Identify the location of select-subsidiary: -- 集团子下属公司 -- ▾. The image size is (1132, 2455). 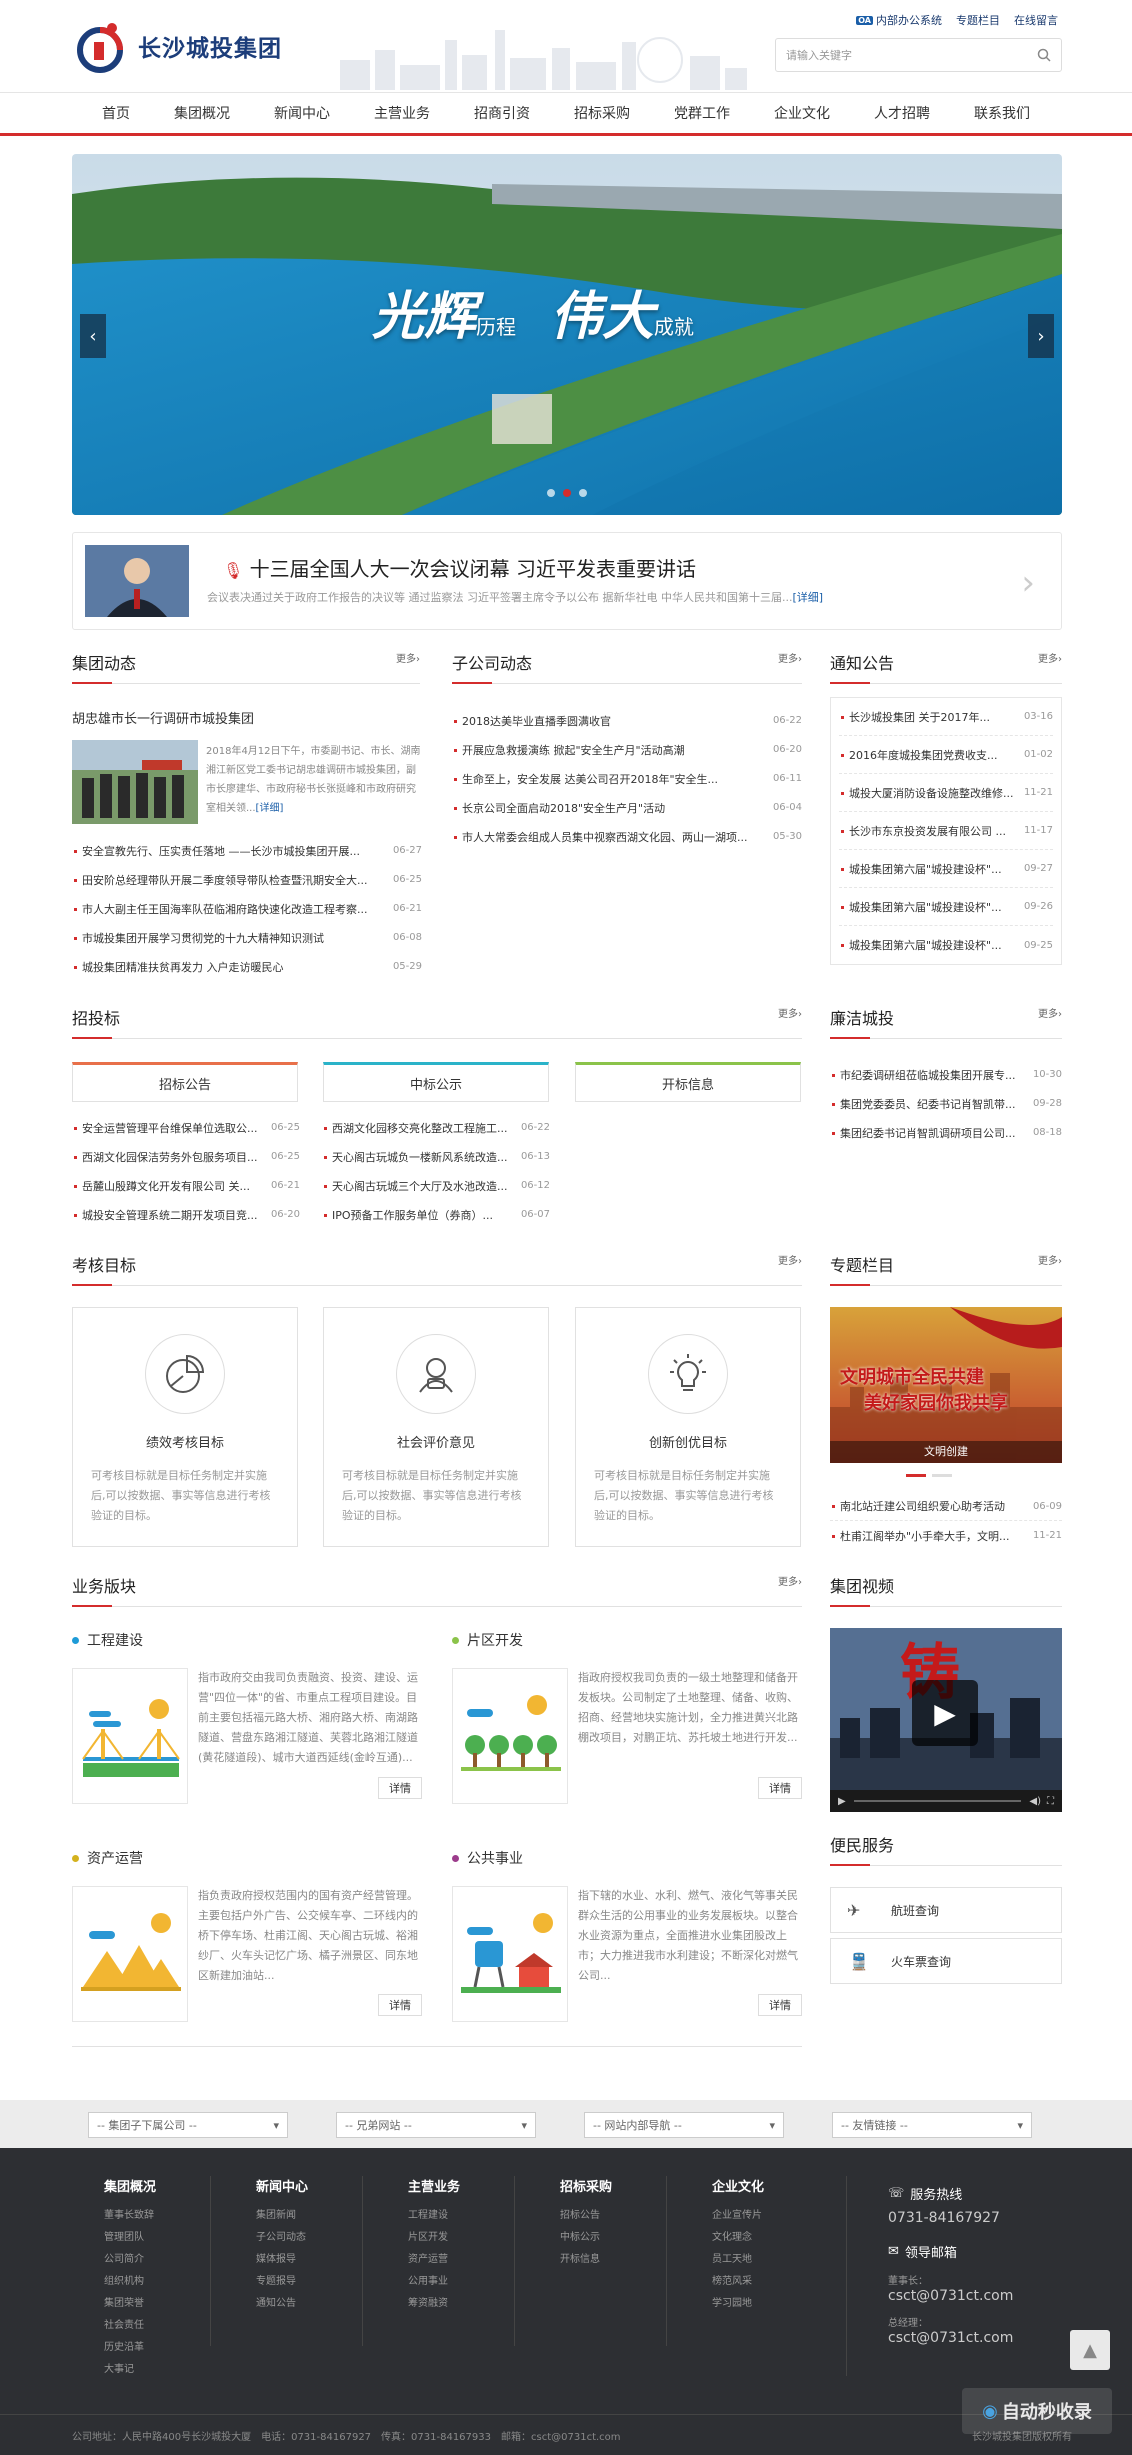
(188, 2125).